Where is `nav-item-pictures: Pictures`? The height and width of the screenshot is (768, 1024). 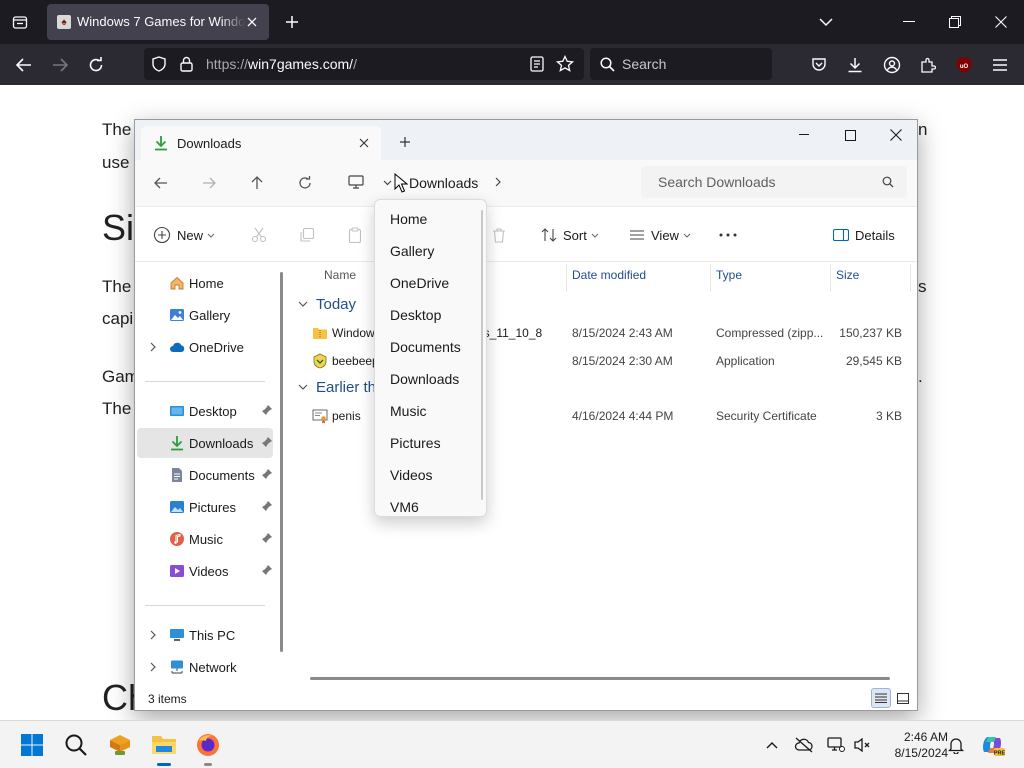 nav-item-pictures: Pictures is located at coordinates (205, 507).